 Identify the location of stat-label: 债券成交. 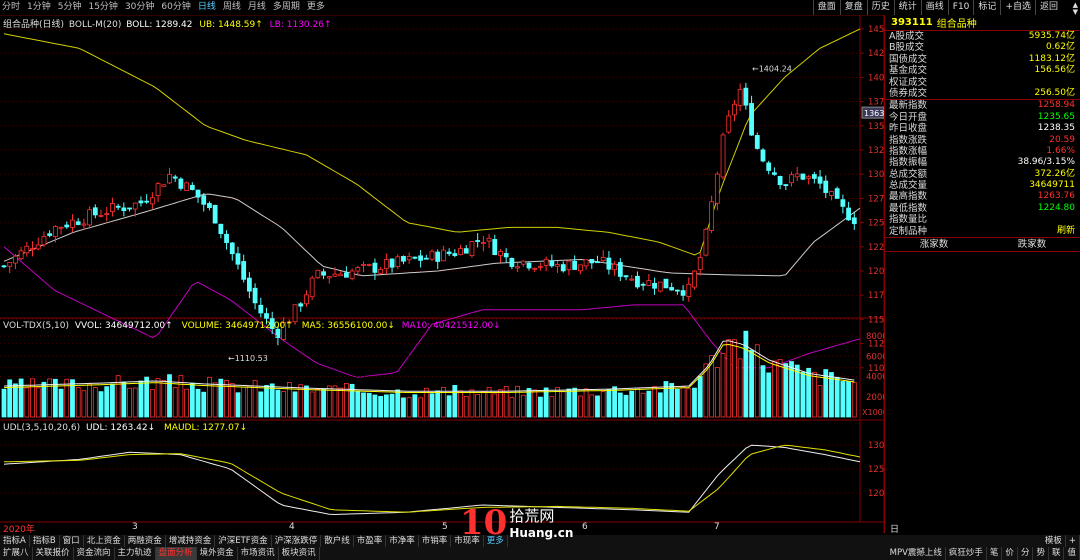
(908, 93).